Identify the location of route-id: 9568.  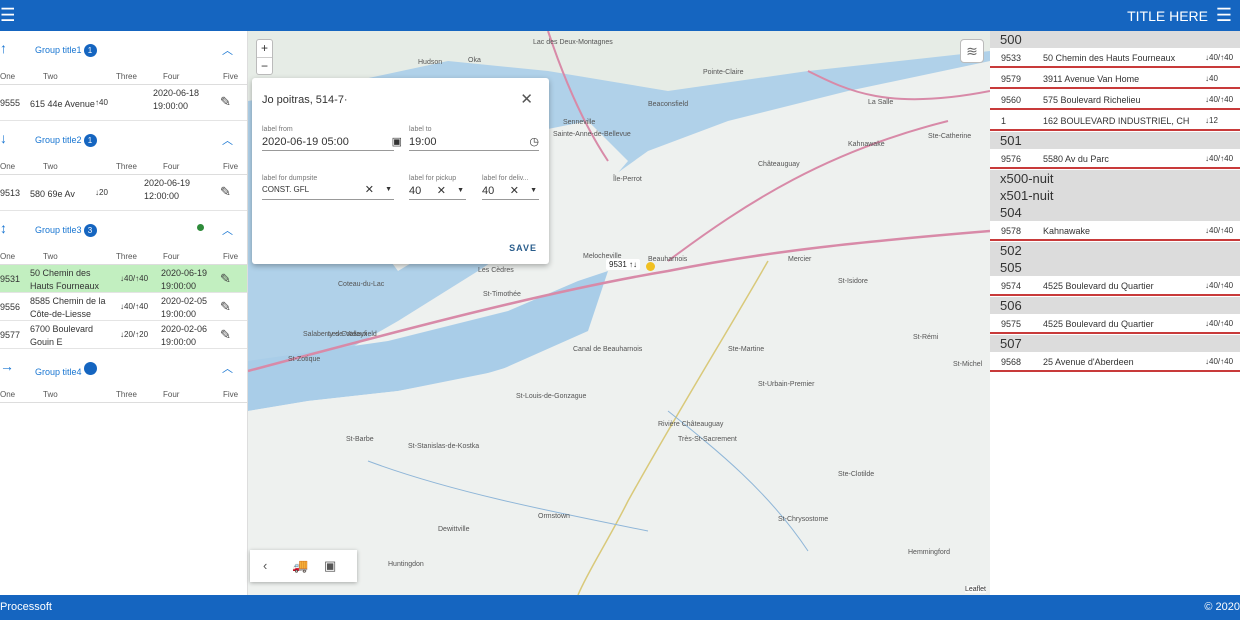
(1011, 362).